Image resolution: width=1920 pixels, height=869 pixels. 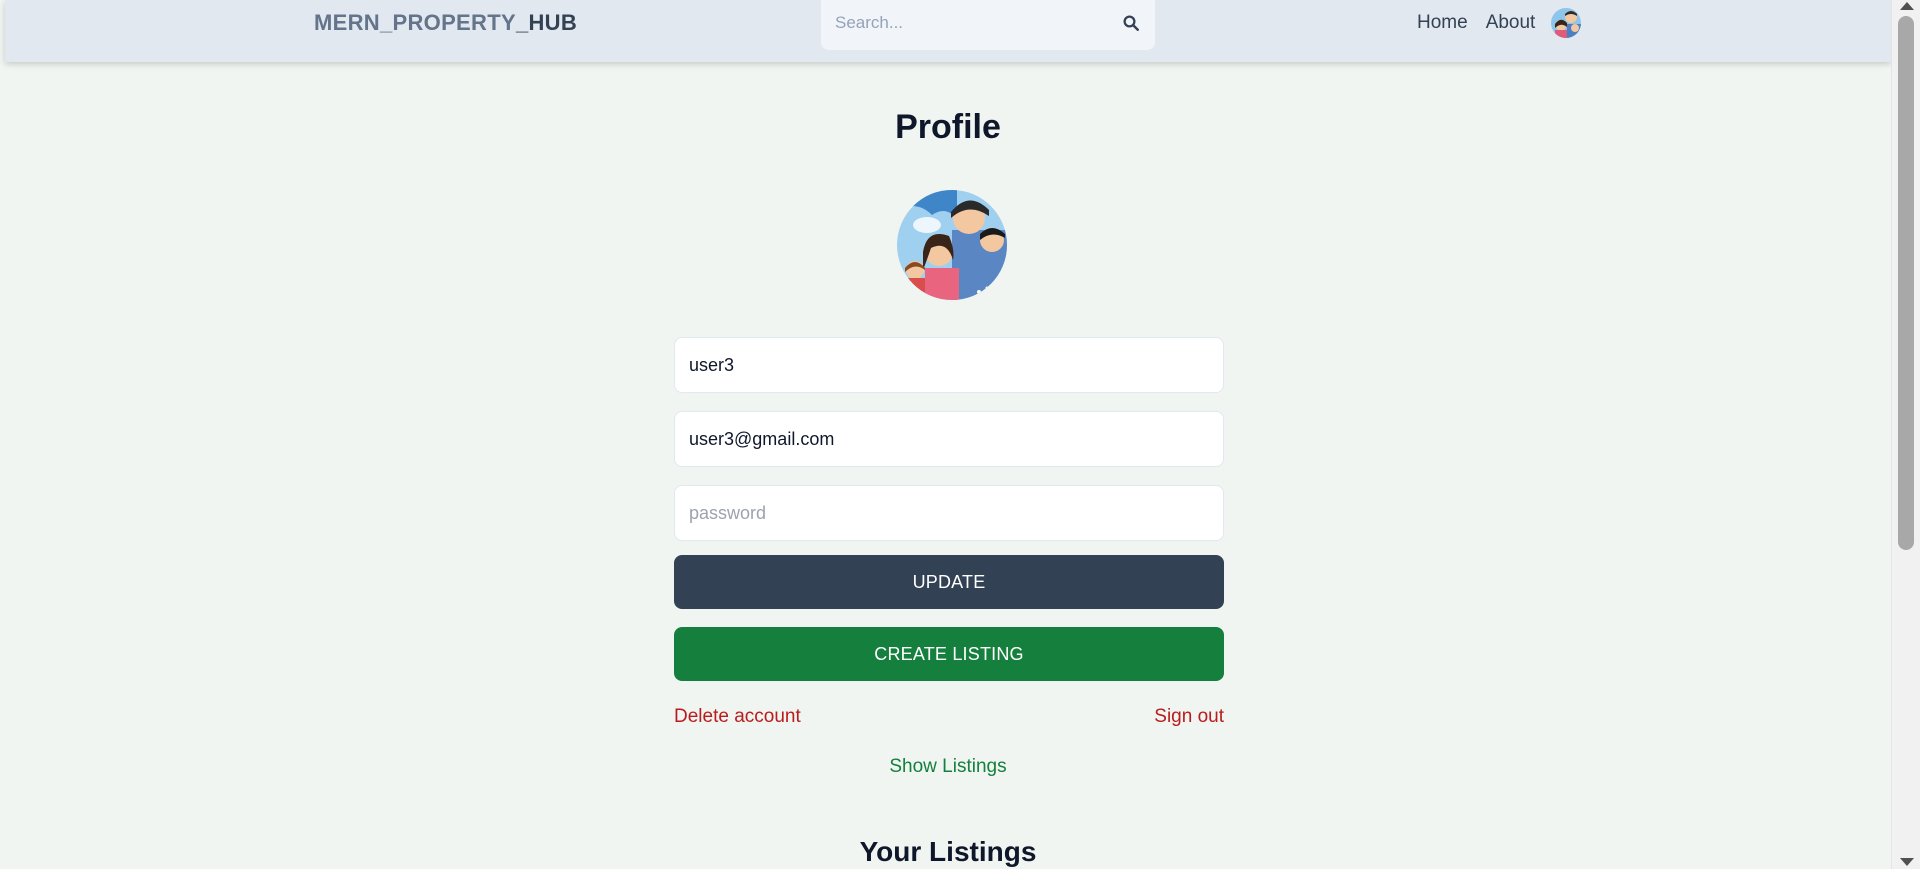 I want to click on logo-text-primary: MERN_PROPERTY, so click(x=415, y=22).